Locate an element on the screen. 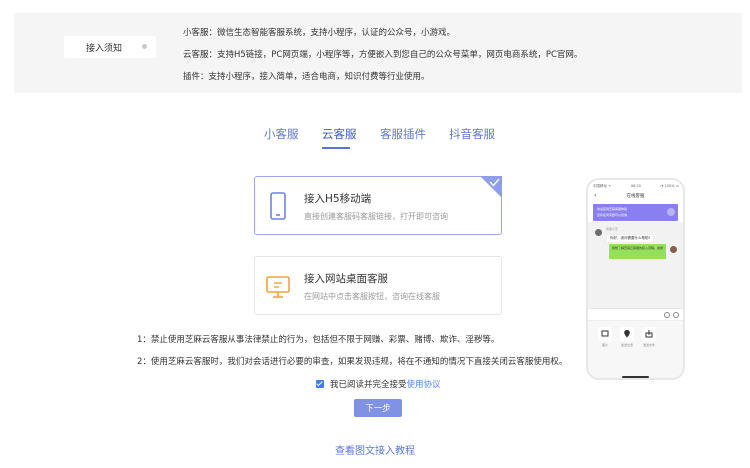 The height and width of the screenshot is (468, 750). banner-line-1: 欢迎来到芝麻客服体验 is located at coordinates (612, 209).